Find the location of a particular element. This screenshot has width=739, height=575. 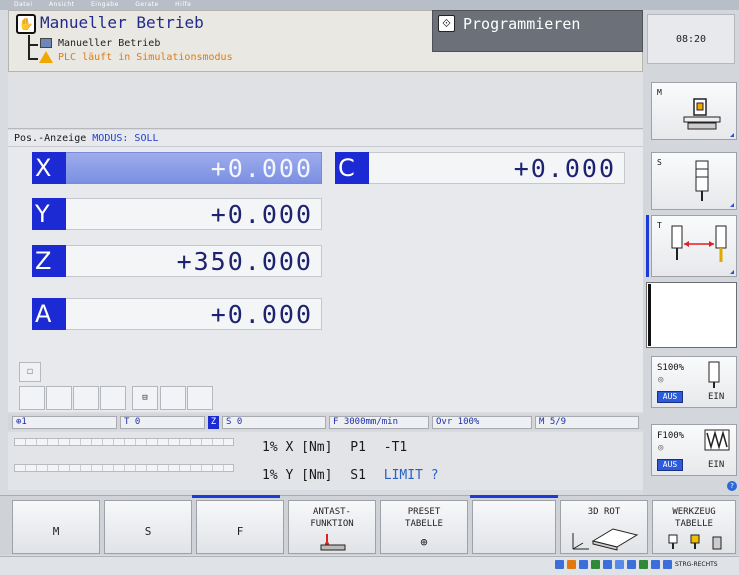

programmieren-label: Programmieren is located at coordinates (522, 24).